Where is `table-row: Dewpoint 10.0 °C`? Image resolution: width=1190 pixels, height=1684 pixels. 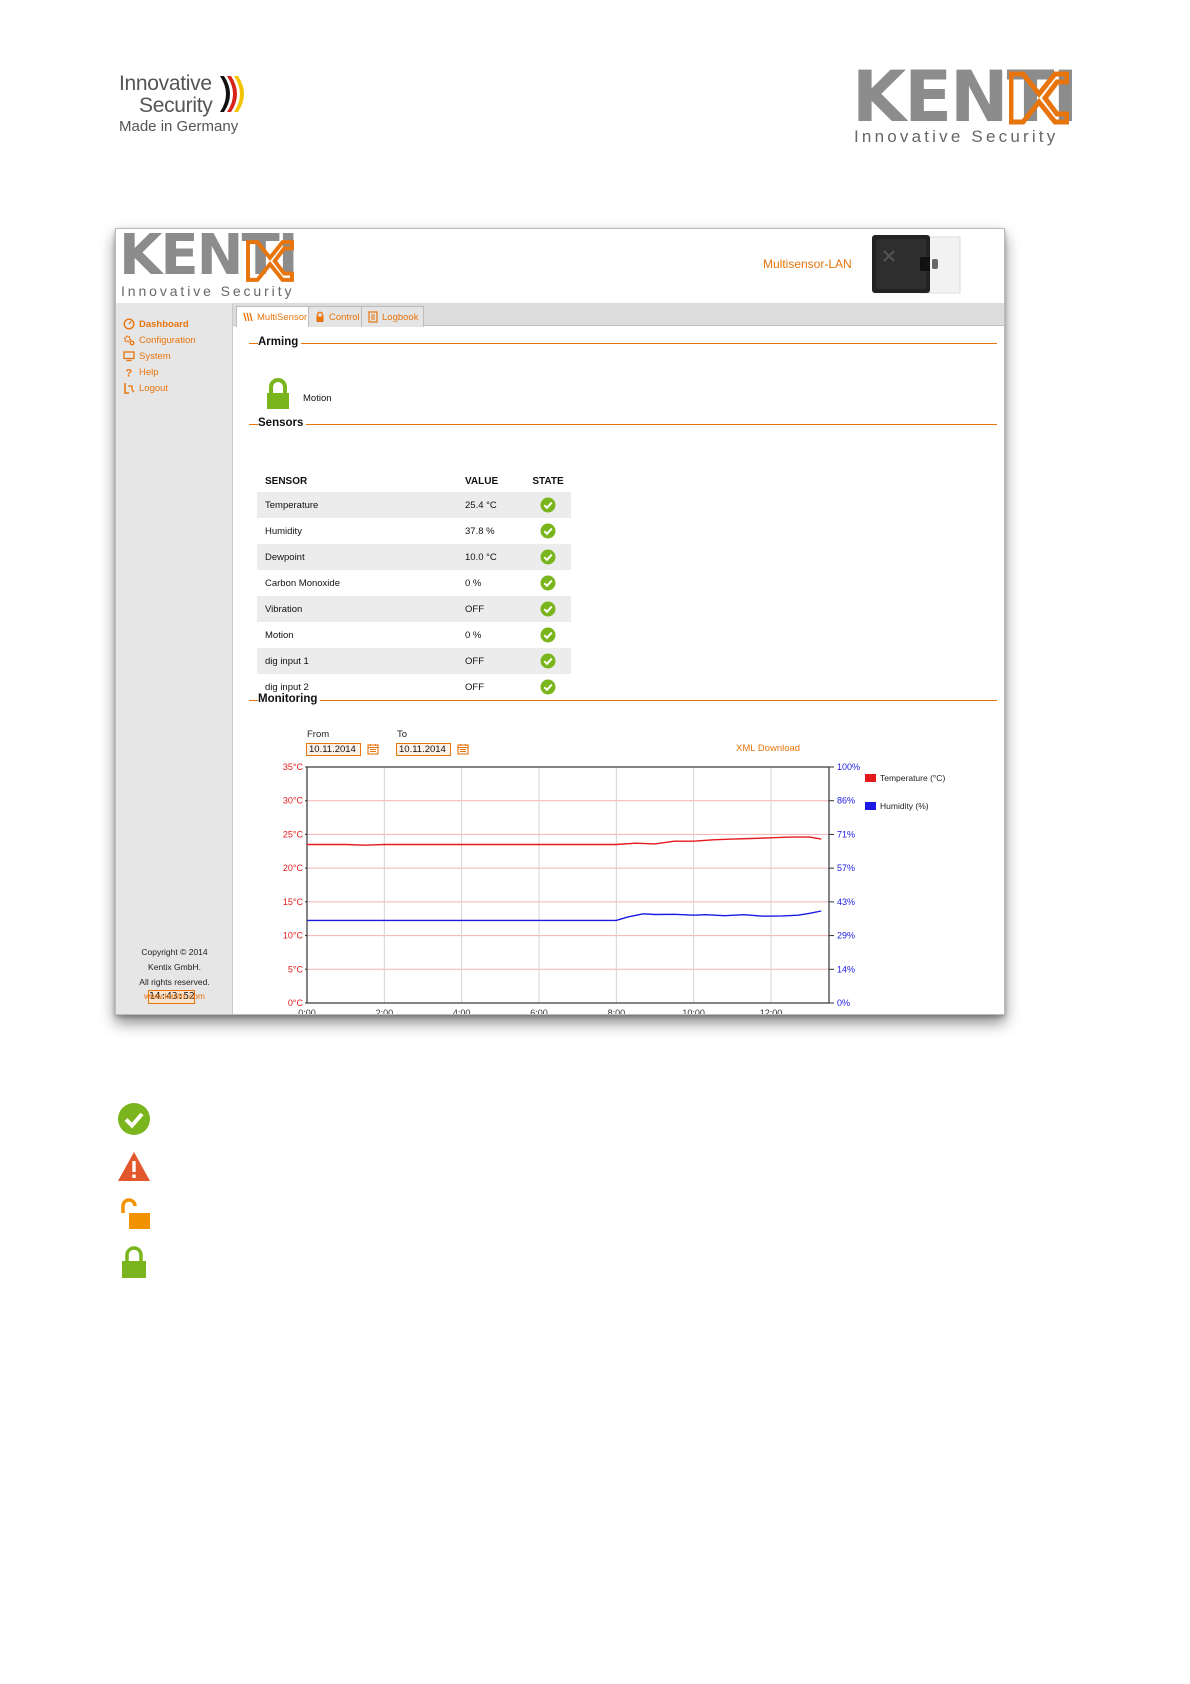 table-row: Dewpoint 10.0 °C is located at coordinates (414, 557).